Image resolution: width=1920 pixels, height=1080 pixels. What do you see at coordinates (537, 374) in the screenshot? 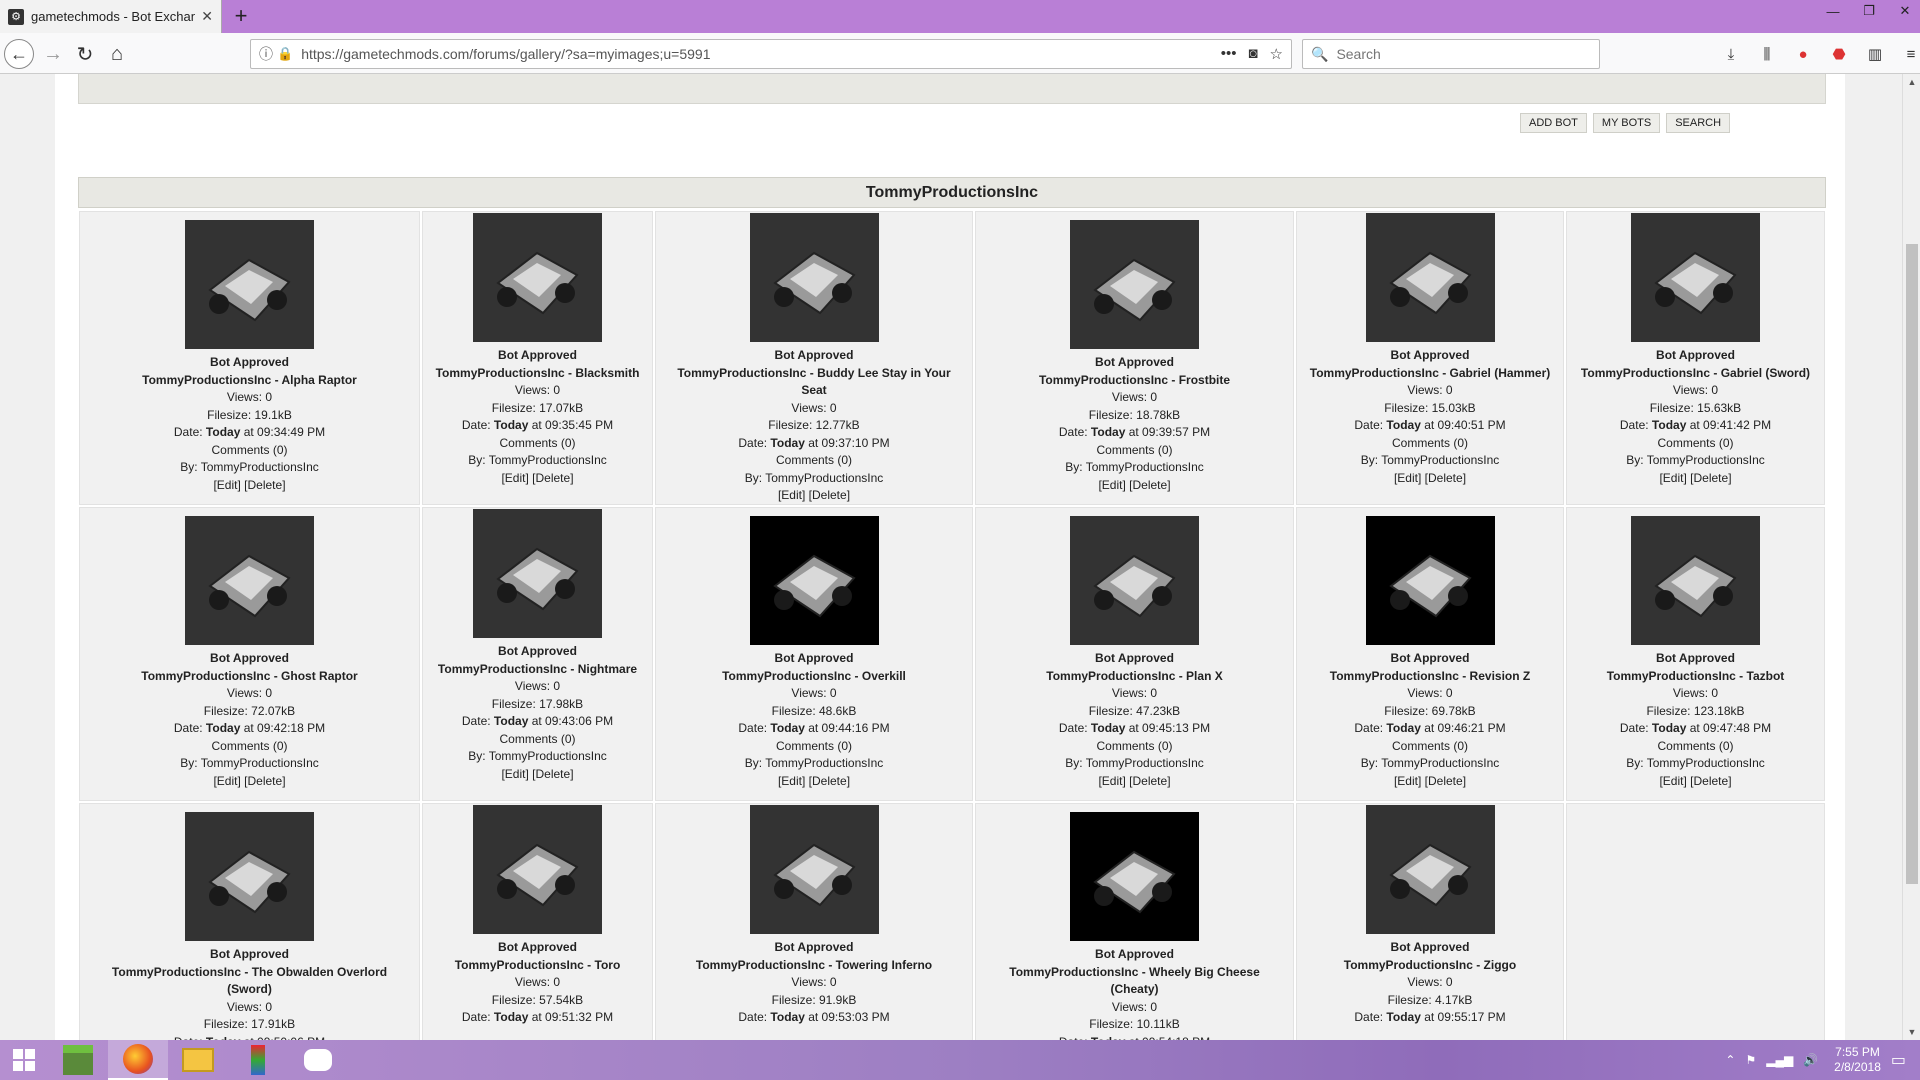
I see `bot-title-link: TommyProductionsInc - Blacksmith` at bounding box center [537, 374].